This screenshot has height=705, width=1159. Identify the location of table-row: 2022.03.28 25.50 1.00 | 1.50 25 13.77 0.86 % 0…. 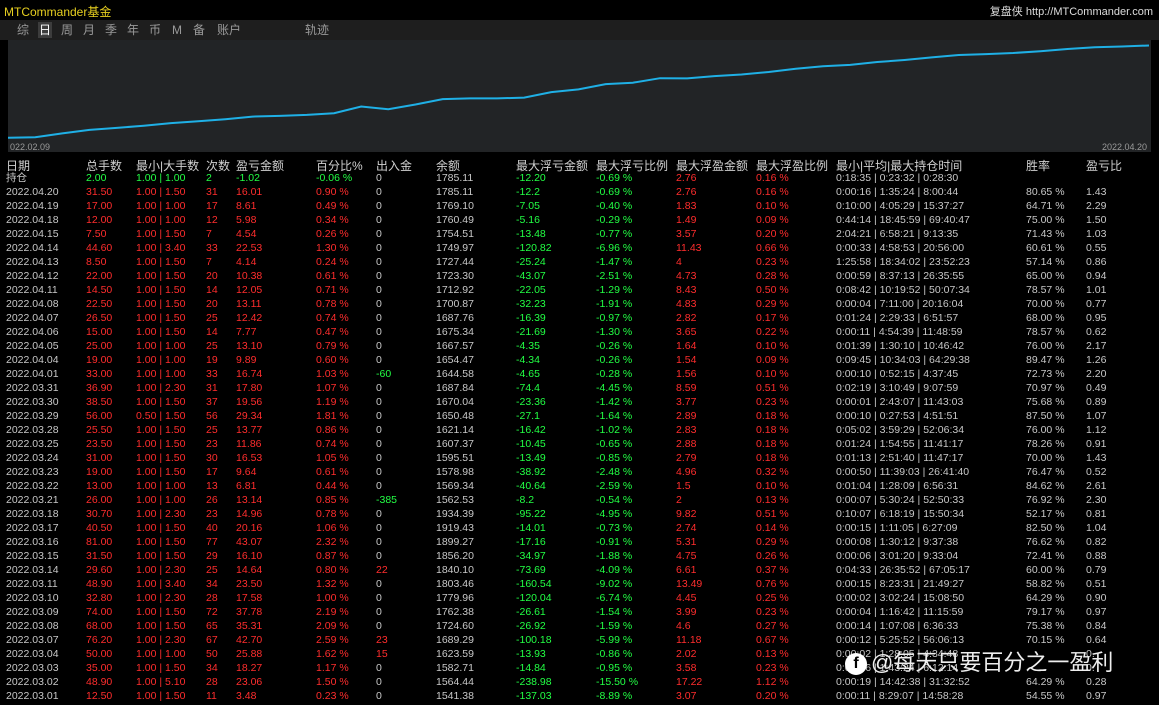
(579, 430).